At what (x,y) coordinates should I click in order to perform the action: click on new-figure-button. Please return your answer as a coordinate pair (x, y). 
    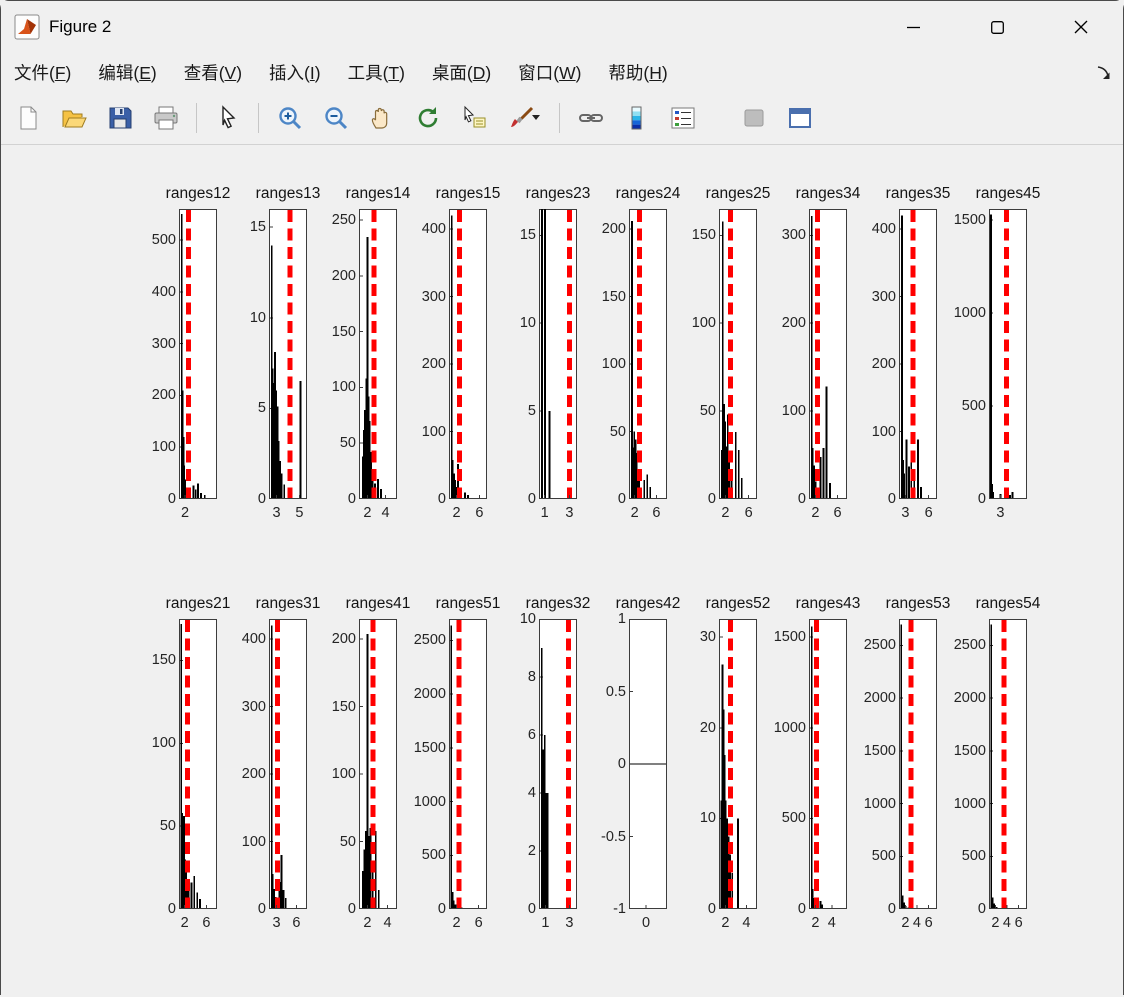
    Looking at the image, I should click on (27, 118).